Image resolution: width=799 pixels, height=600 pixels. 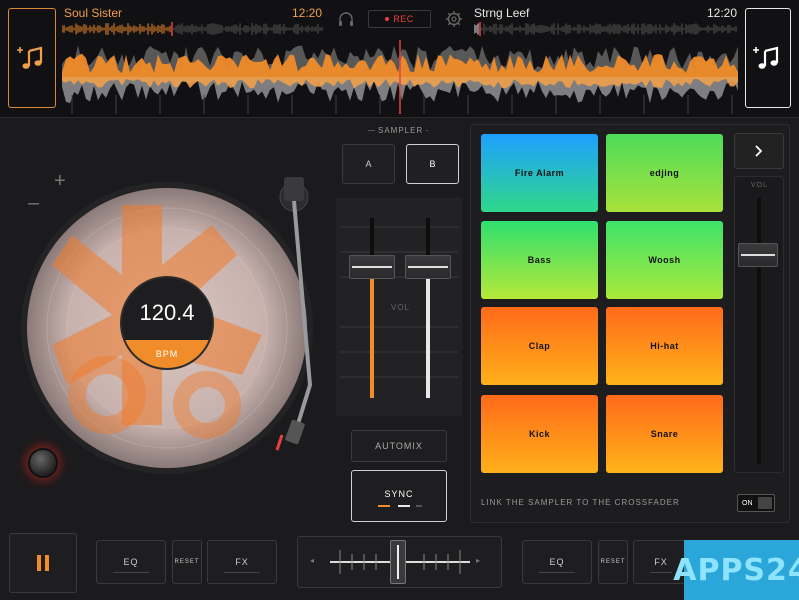 What do you see at coordinates (401, 307) in the screenshot?
I see `volume-label: VOL` at bounding box center [401, 307].